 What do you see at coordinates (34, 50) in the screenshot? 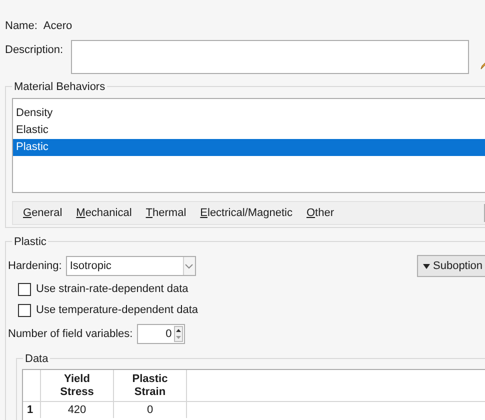
I see `description-label: Description:` at bounding box center [34, 50].